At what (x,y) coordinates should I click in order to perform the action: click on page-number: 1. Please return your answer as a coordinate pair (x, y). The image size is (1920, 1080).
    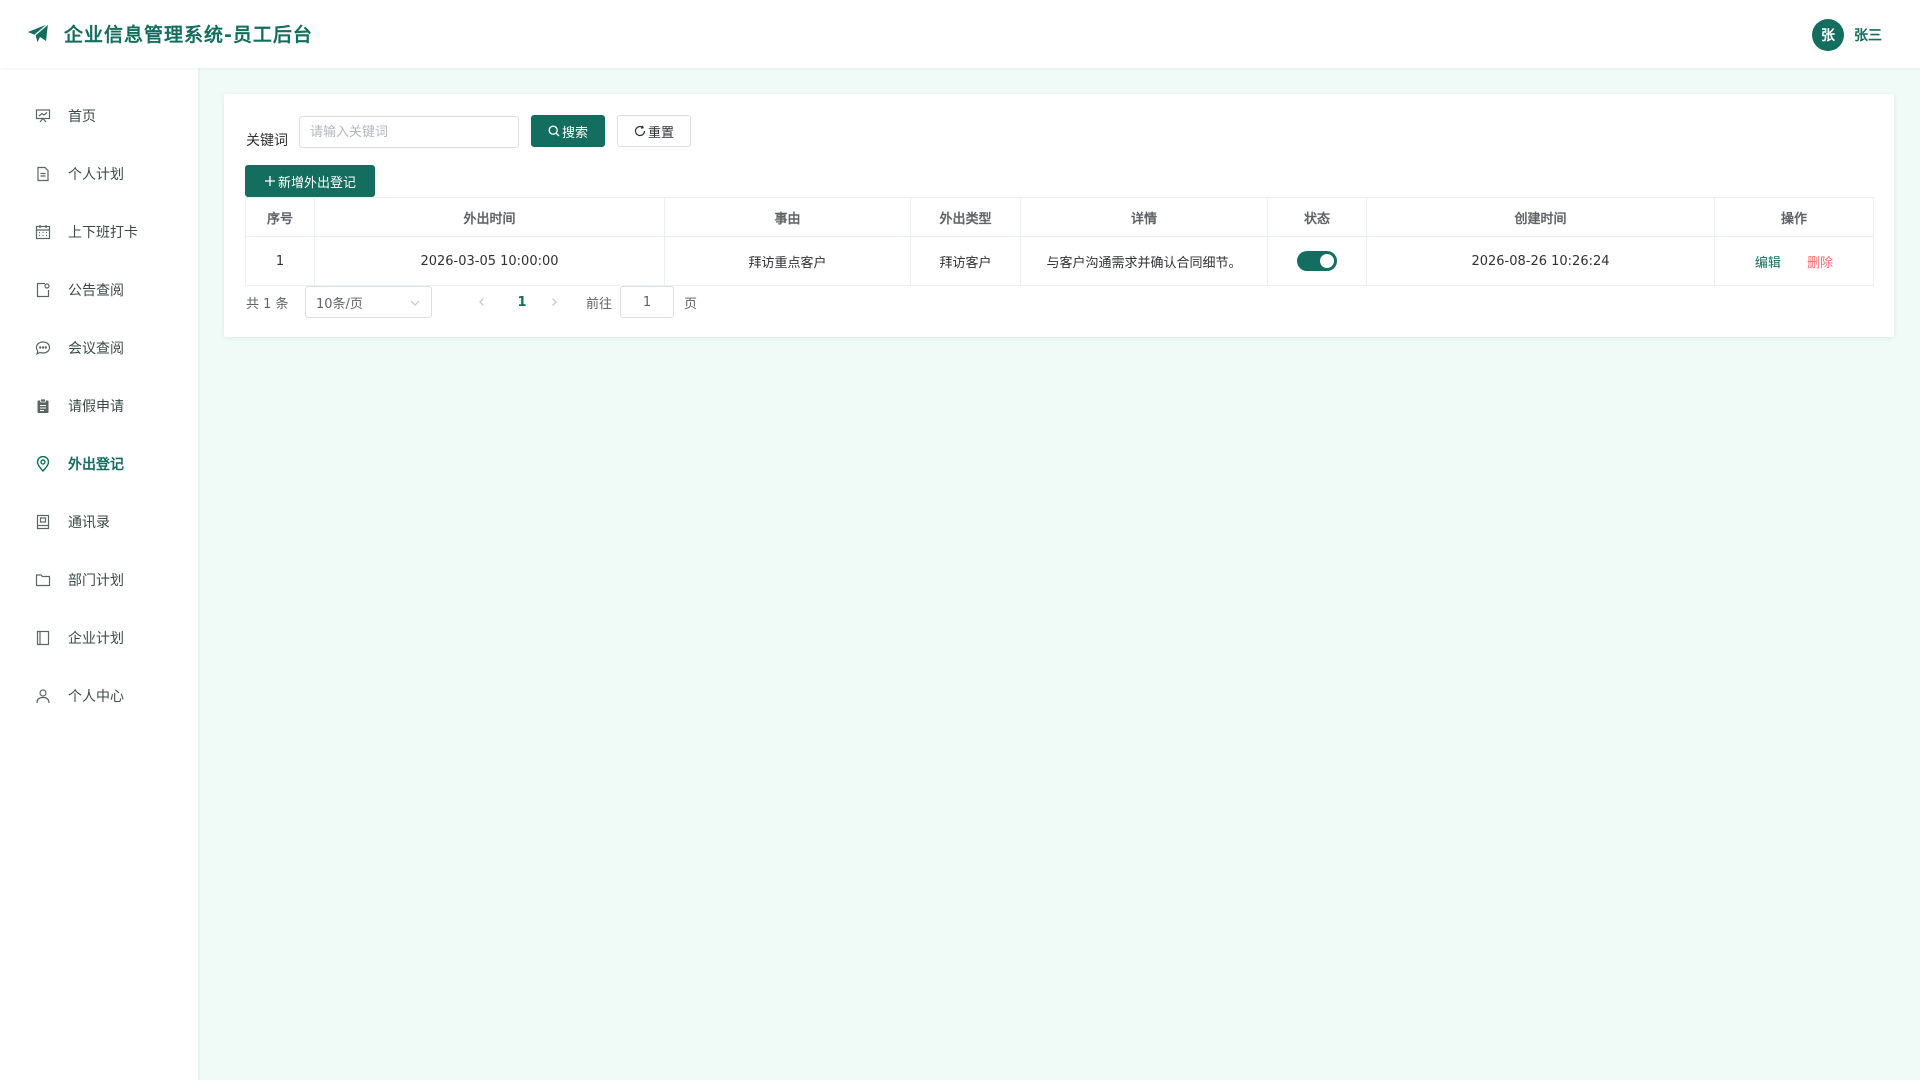
    Looking at the image, I should click on (522, 302).